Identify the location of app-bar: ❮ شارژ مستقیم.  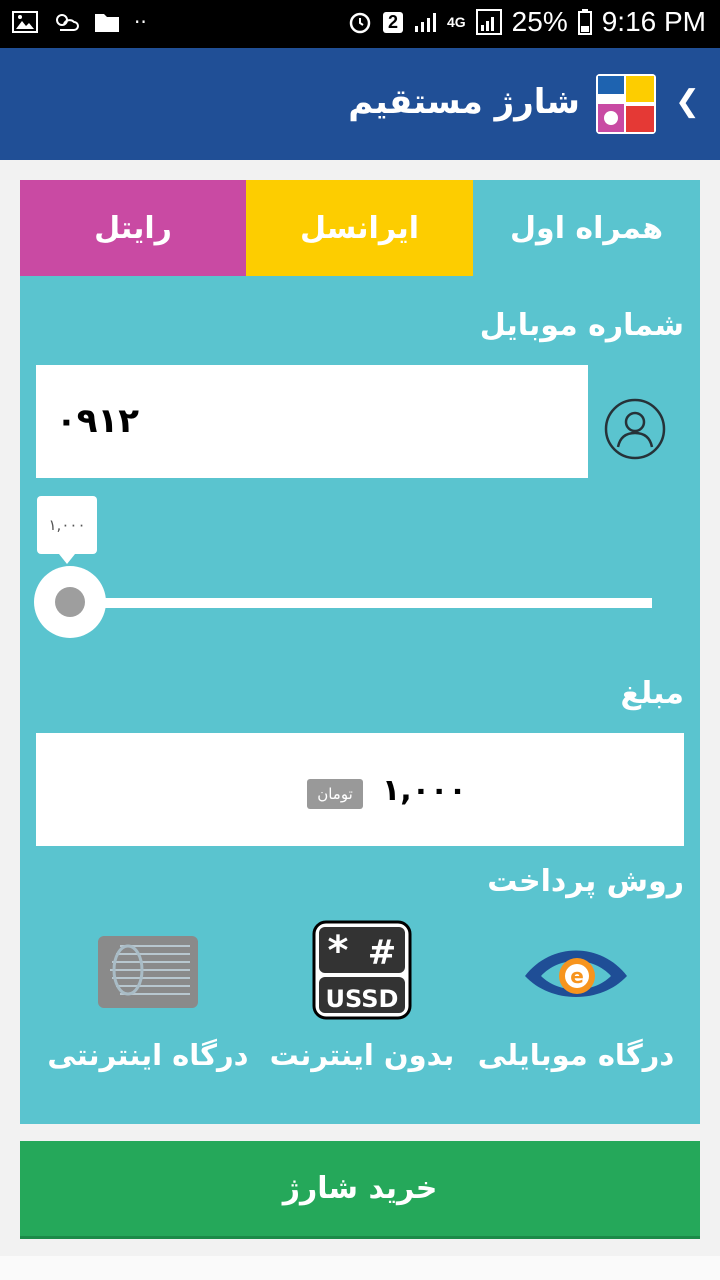
(360, 104).